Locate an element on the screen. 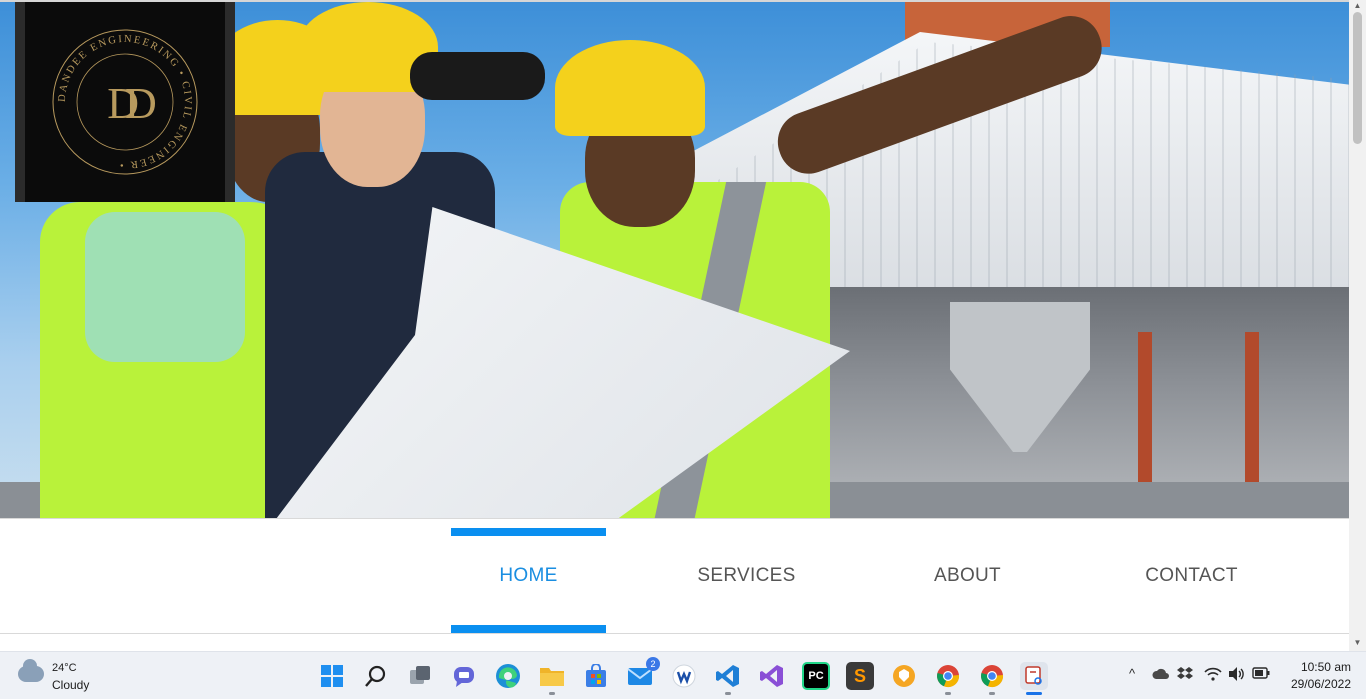  wps-icon is located at coordinates (684, 676).